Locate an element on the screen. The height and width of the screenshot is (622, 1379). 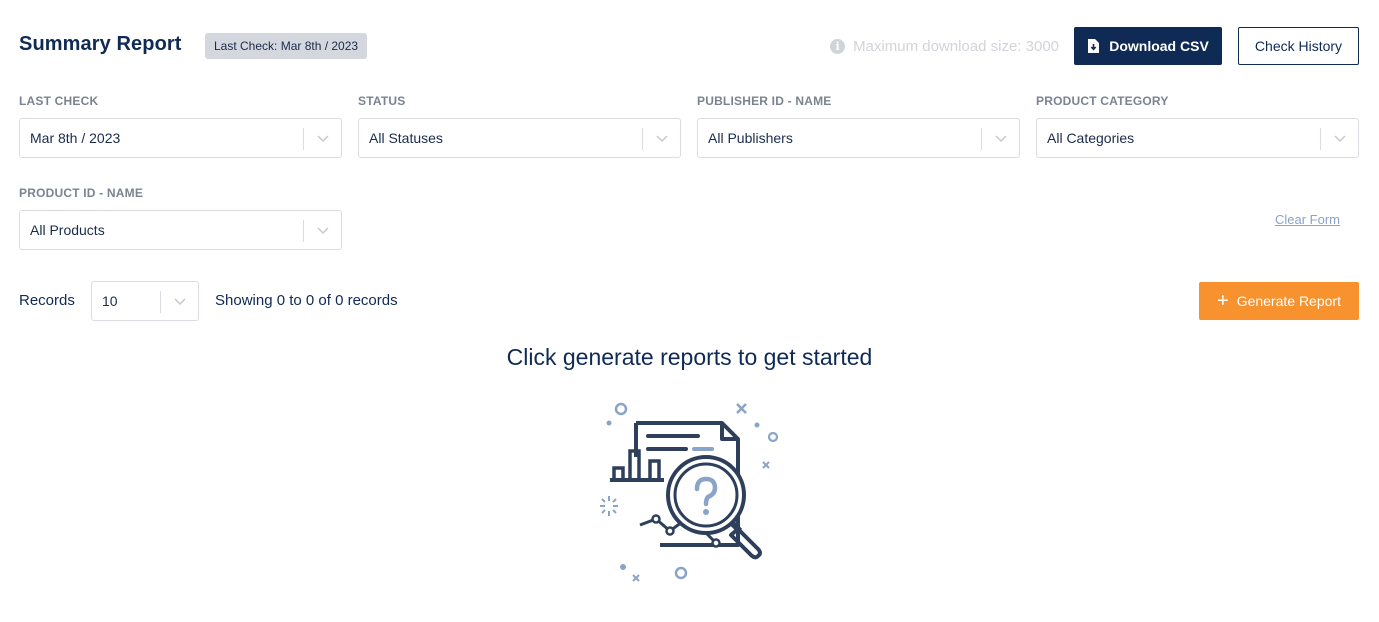
check-history-button: Check History is located at coordinates (1298, 46).